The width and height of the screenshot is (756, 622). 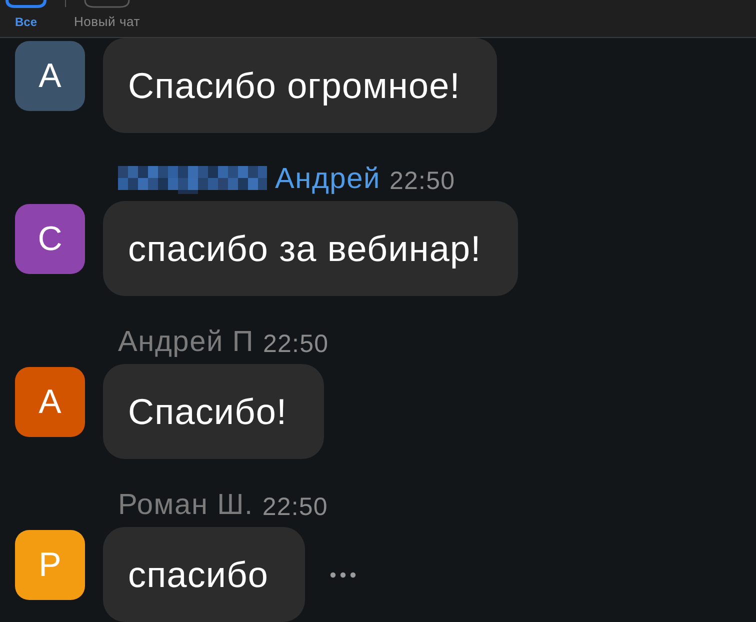 I want to click on tab: Все, so click(x=26, y=14).